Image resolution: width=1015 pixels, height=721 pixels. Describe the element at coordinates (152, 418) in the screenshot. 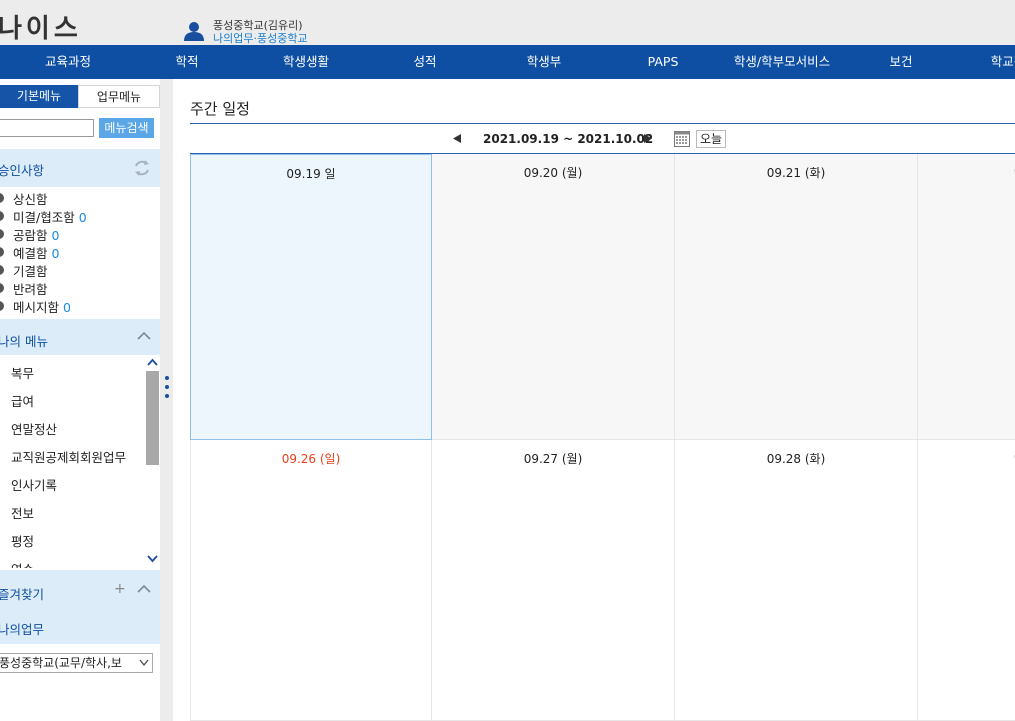

I see `scroll-thumb` at that location.